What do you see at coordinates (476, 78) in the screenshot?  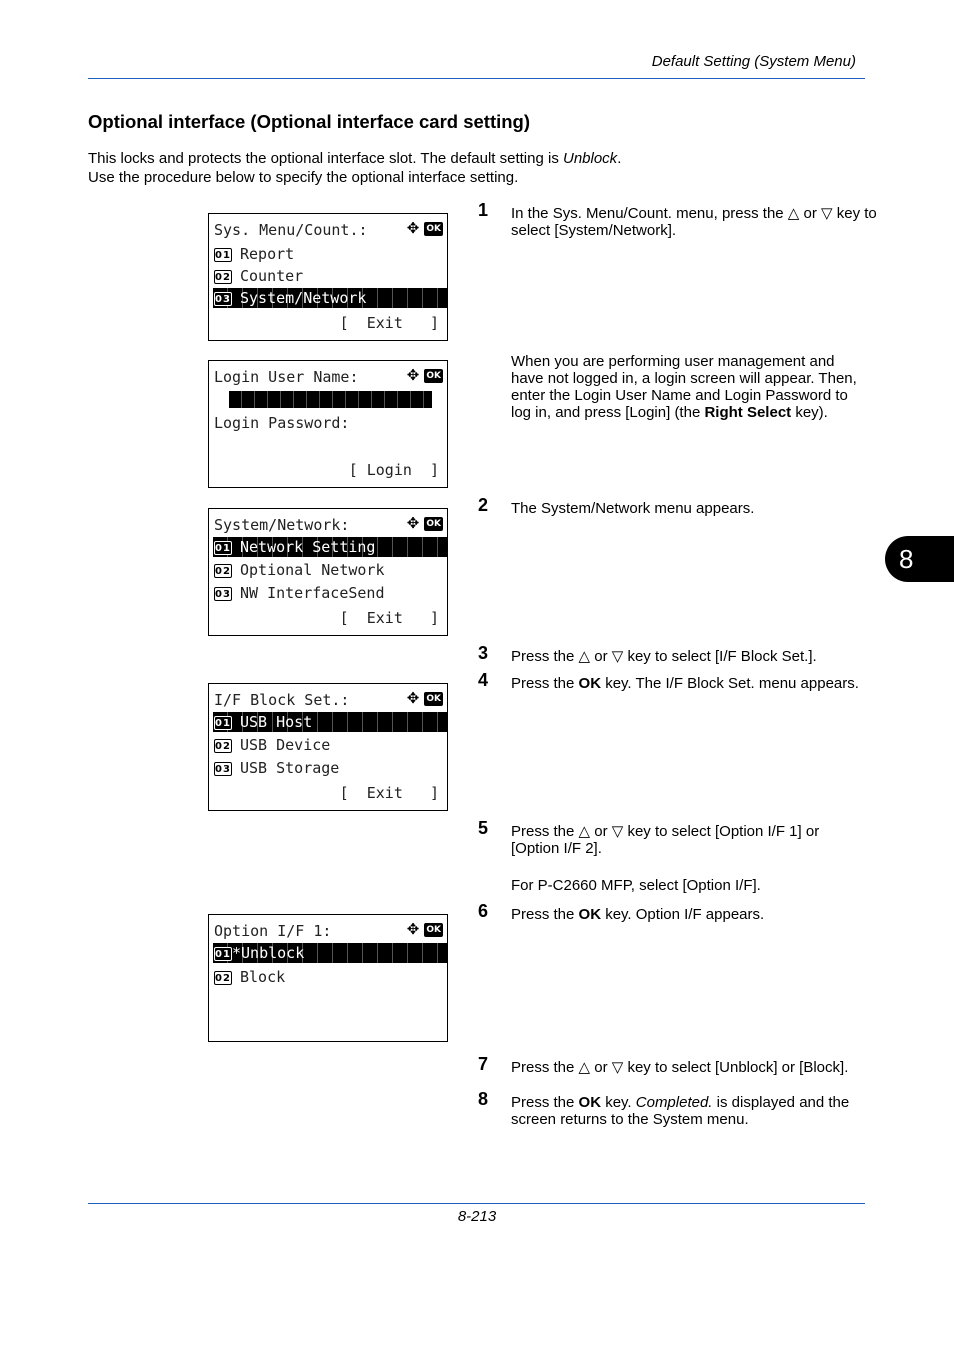 I see `header-rule` at bounding box center [476, 78].